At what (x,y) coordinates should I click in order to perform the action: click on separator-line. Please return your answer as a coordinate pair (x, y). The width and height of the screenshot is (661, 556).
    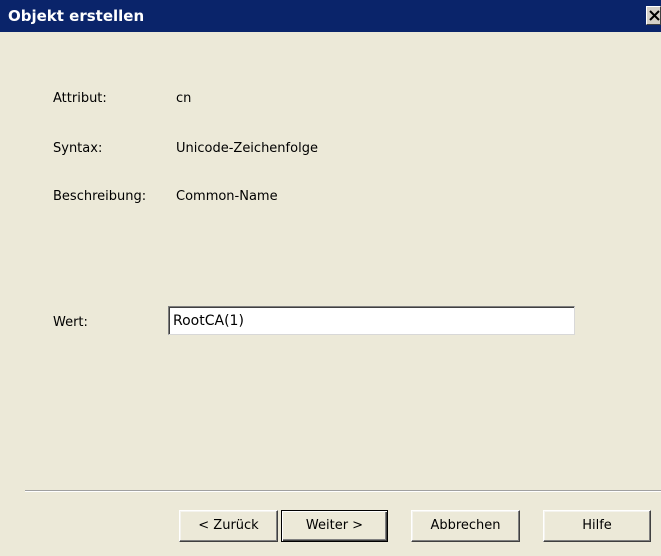
    Looking at the image, I should click on (343, 491).